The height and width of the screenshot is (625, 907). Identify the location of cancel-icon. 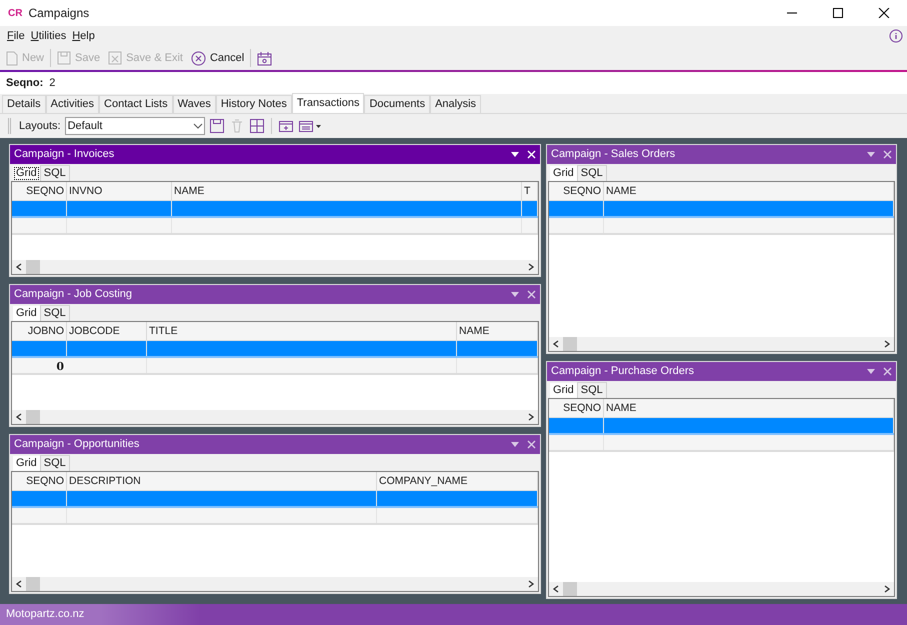
(198, 58).